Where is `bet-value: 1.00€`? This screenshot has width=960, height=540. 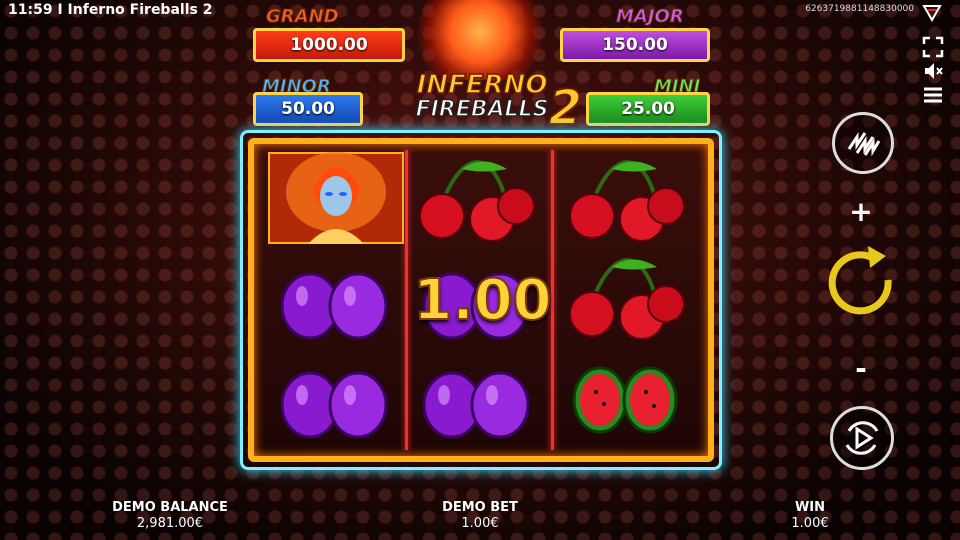
bet-value: 1.00€ is located at coordinates (480, 523).